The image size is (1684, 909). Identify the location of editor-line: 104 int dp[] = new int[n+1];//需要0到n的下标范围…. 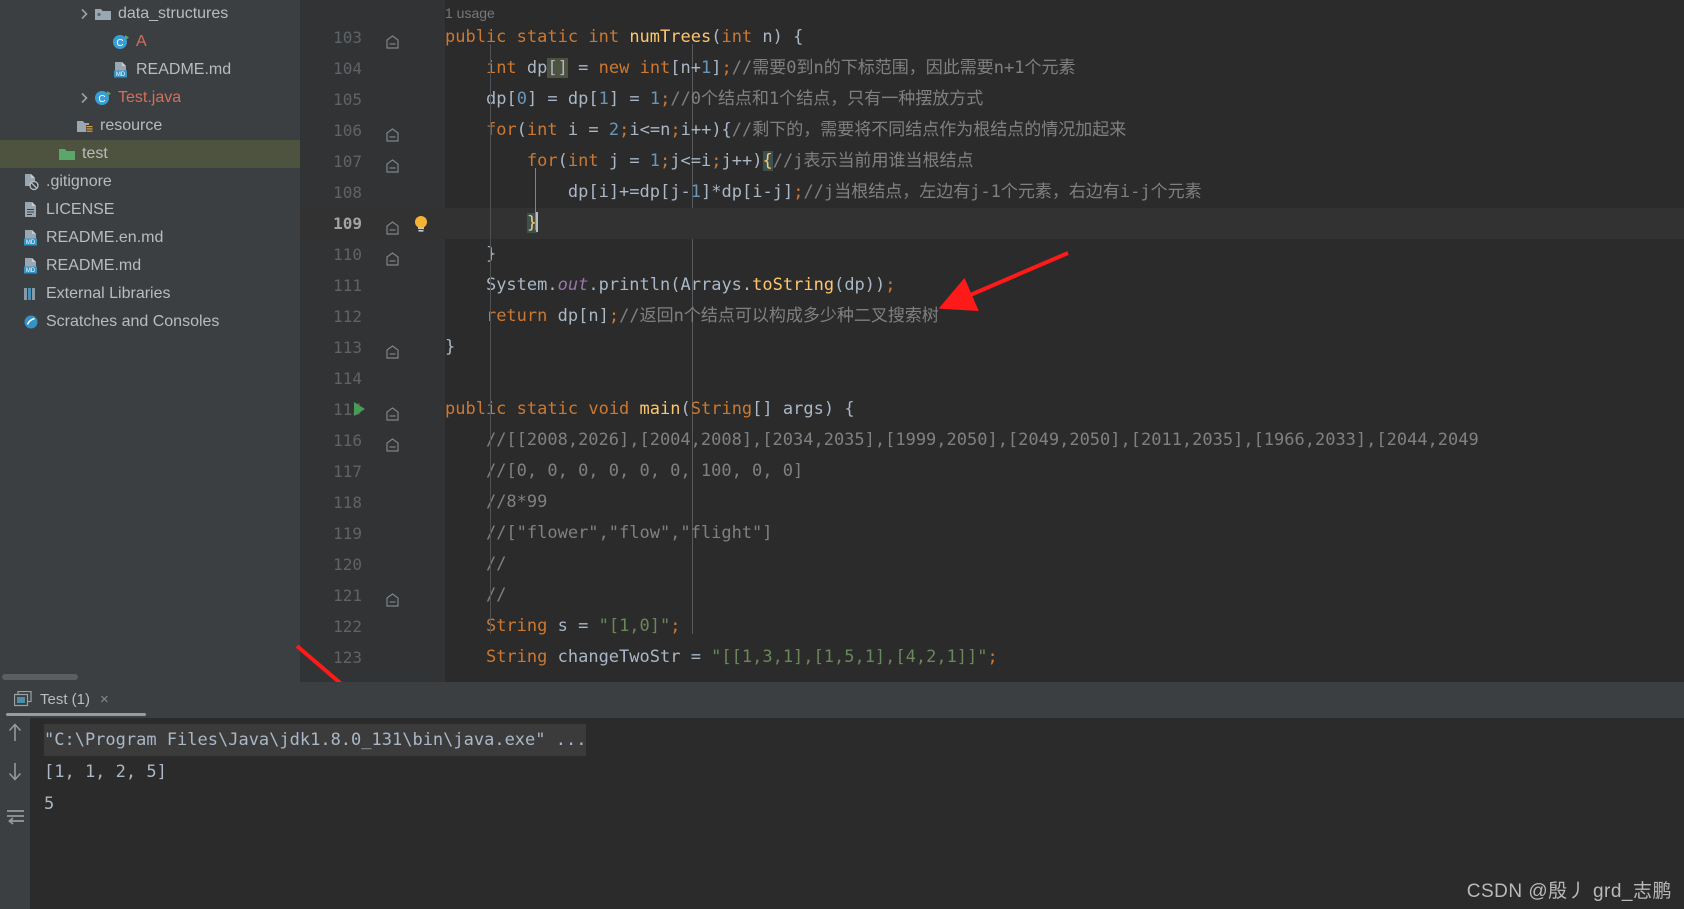
(992, 68).